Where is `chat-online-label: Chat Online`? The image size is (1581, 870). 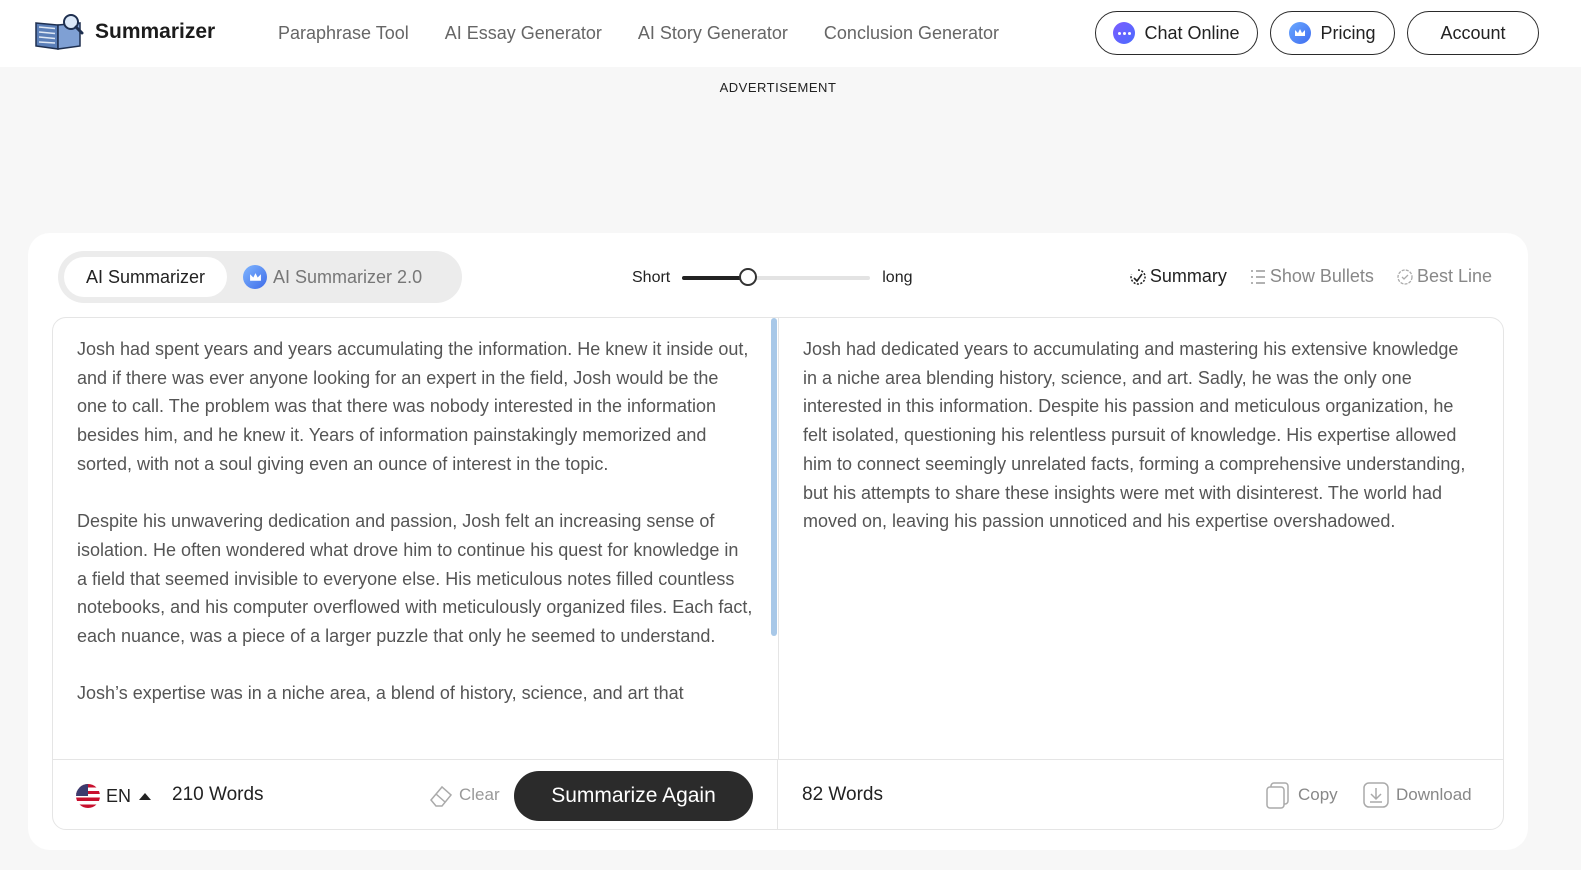
chat-online-label: Chat Online is located at coordinates (1192, 32).